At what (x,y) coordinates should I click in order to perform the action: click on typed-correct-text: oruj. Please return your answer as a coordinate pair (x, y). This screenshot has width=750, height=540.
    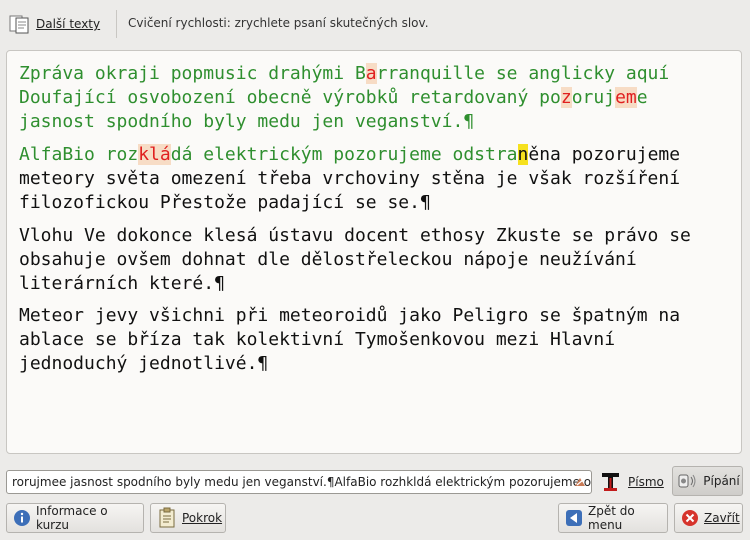
    Looking at the image, I should click on (593, 97).